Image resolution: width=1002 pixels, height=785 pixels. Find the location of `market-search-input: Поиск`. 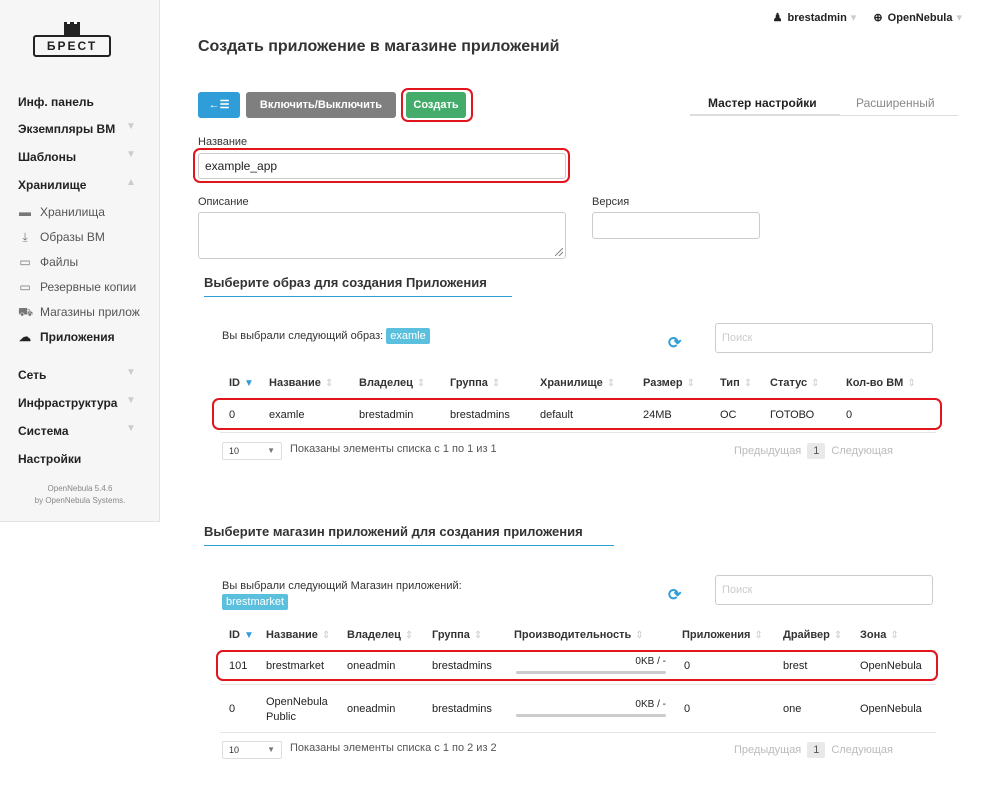

market-search-input: Поиск is located at coordinates (824, 590).